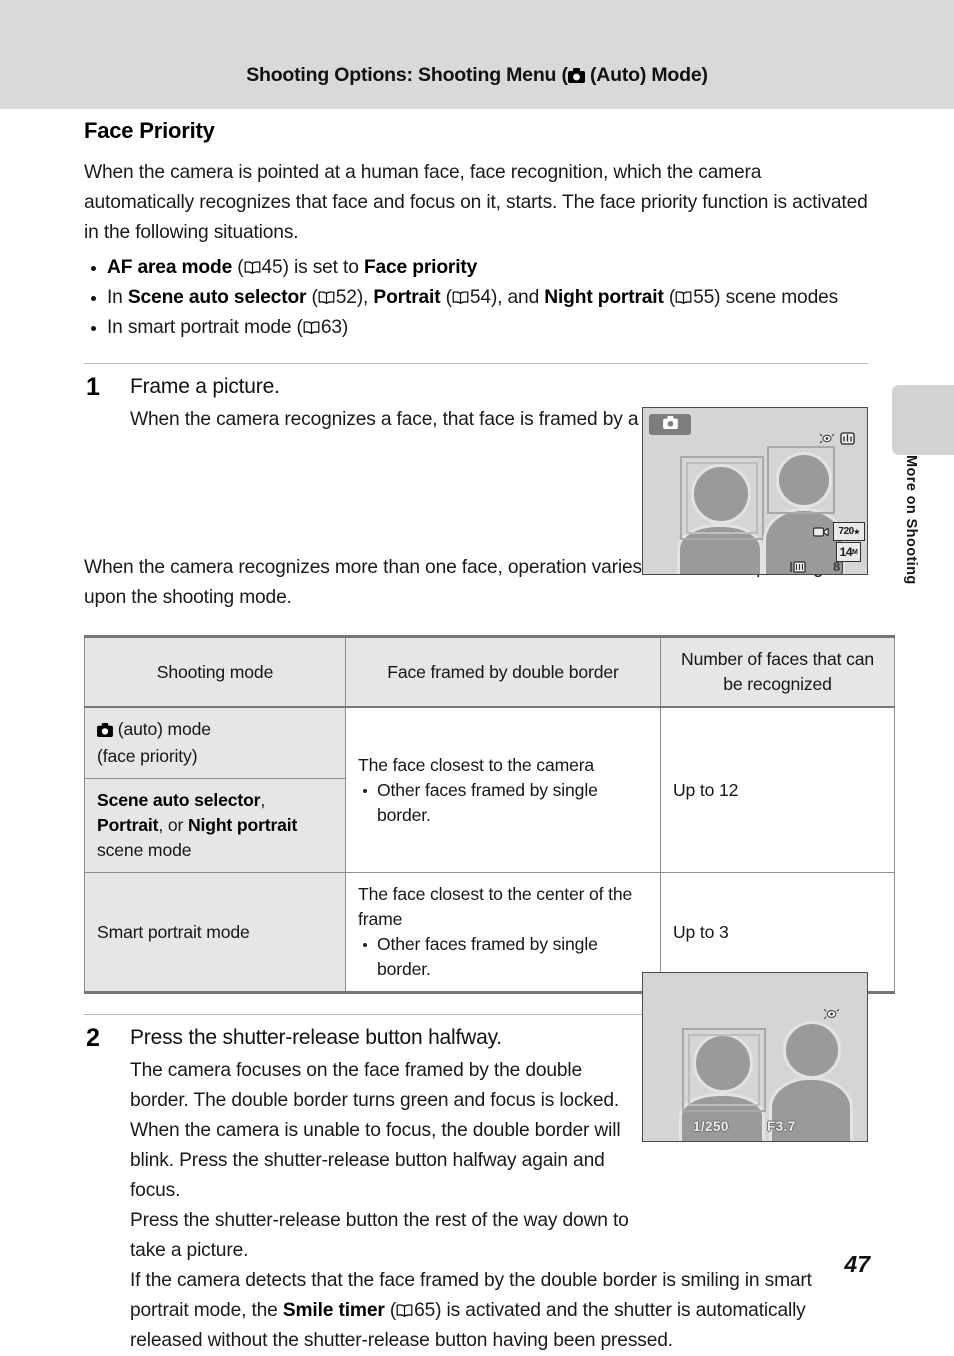  I want to click on step-2-bold-smile-timer: Smile timer, so click(333, 1310).